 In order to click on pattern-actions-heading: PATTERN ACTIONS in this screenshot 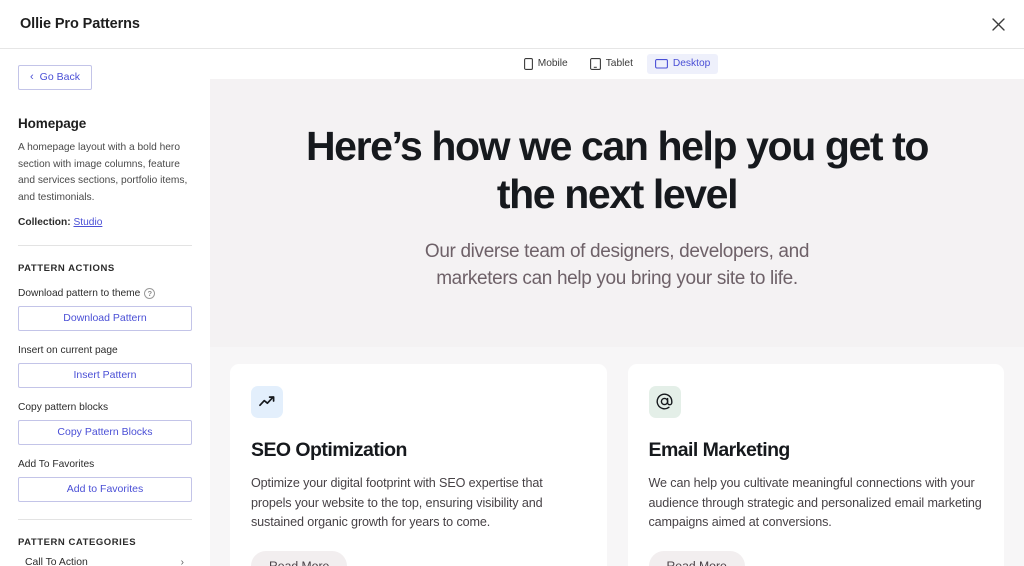, I will do `click(66, 269)`.